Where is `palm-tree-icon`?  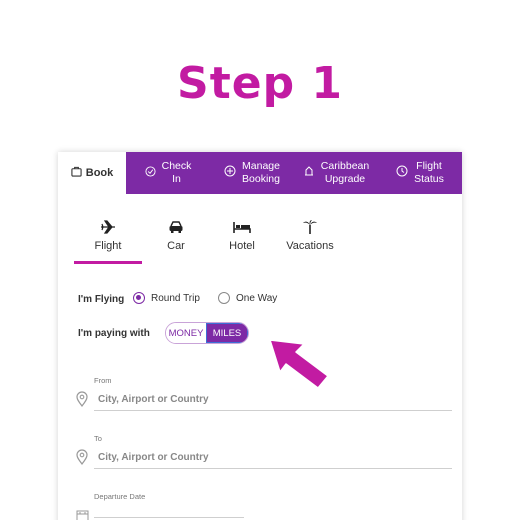 palm-tree-icon is located at coordinates (310, 227).